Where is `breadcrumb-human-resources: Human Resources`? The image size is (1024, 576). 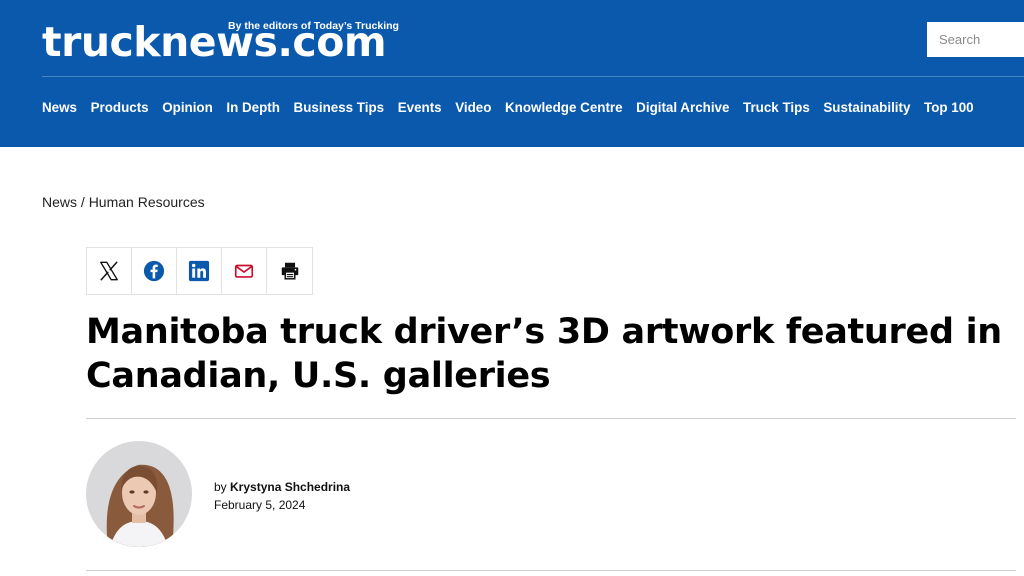
breadcrumb-human-resources: Human Resources is located at coordinates (147, 202).